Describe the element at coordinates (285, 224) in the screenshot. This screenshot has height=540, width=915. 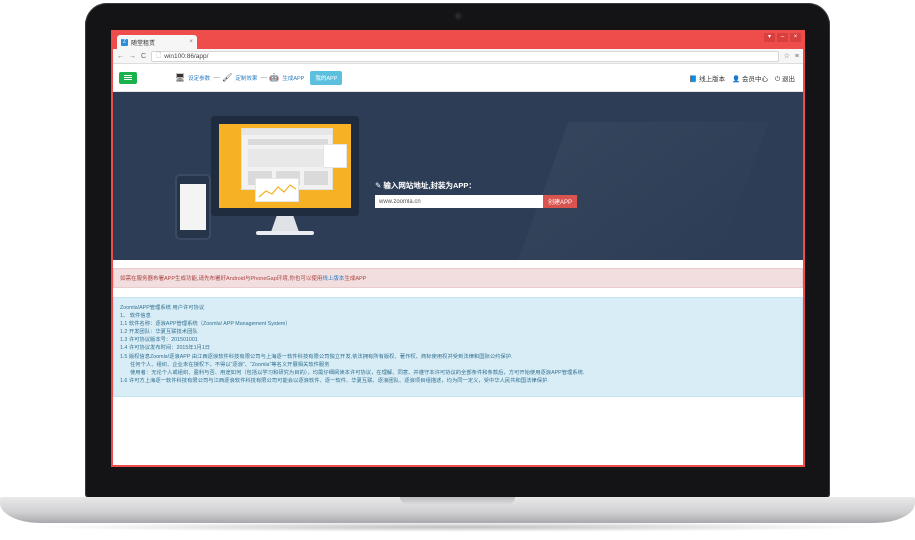
I see `monitor-stand` at that location.